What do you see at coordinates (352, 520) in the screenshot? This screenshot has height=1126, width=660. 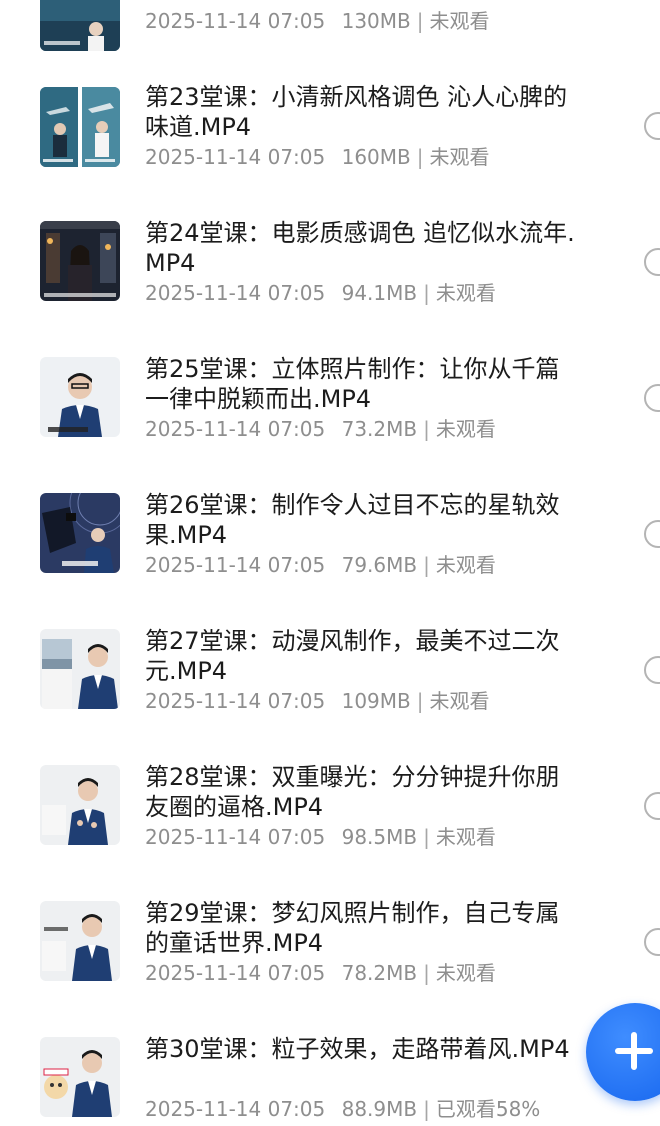 I see `file-title: 第26堂课：制作令人过目不忘的星轨效果.MP4` at bounding box center [352, 520].